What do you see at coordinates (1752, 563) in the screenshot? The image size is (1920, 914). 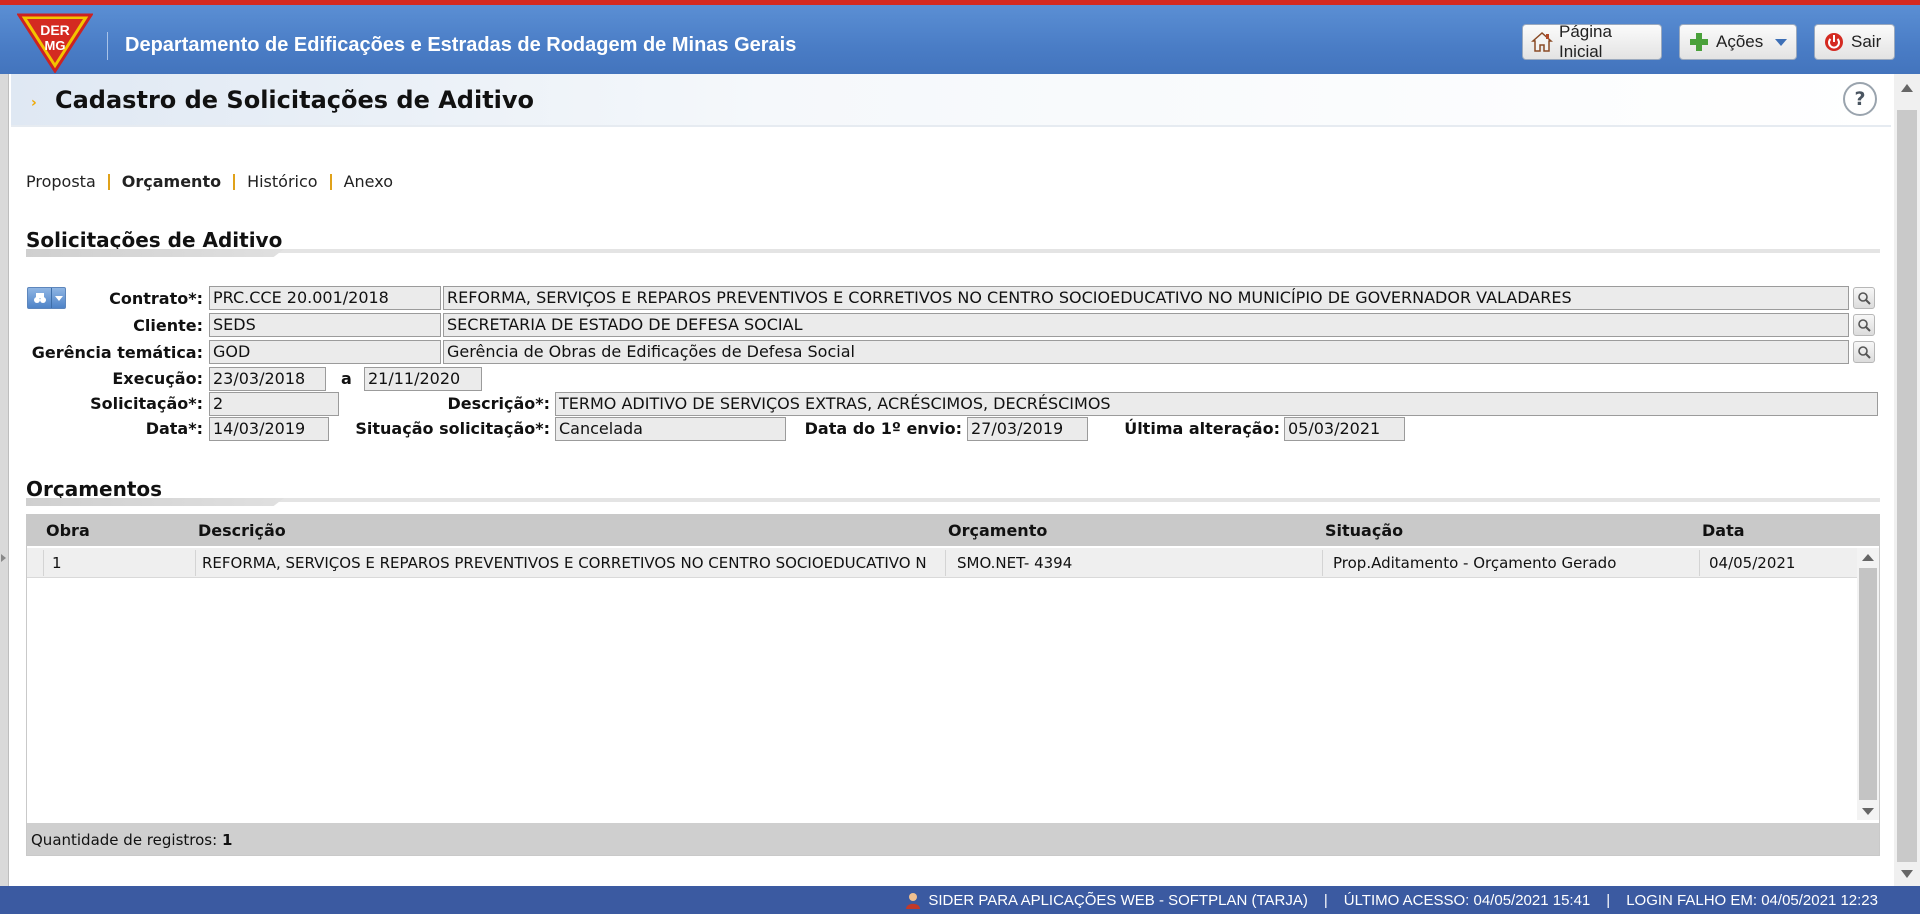 I see `cell-data: 04/05/2021` at bounding box center [1752, 563].